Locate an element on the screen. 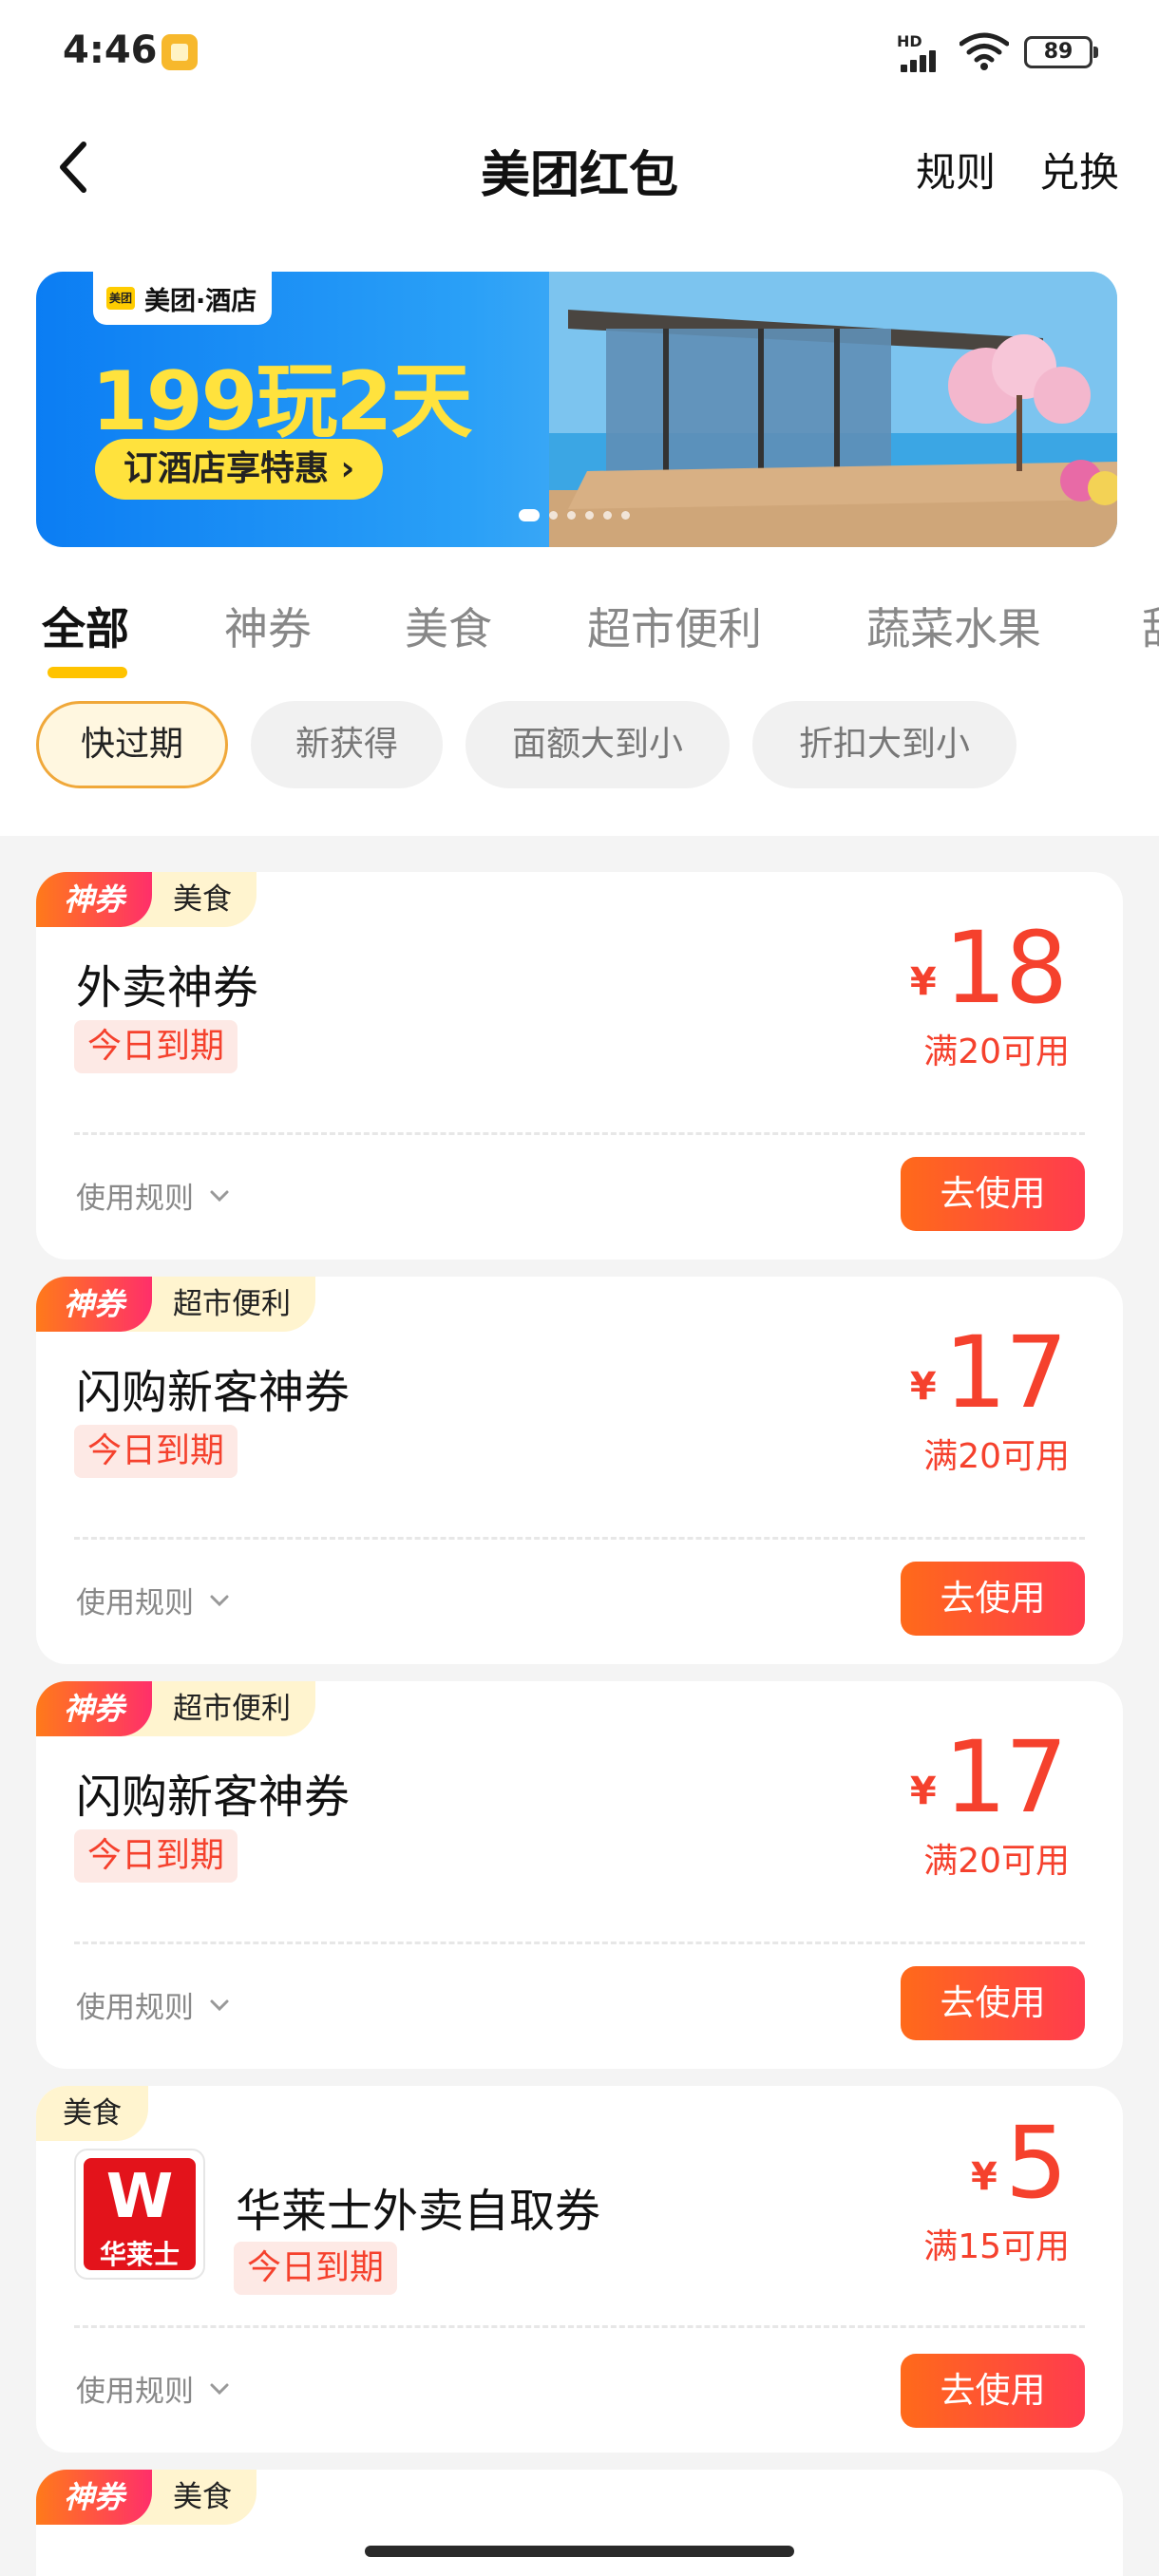 This screenshot has width=1159, height=2576. coupon-badge: 美食 is located at coordinates (92, 2113).